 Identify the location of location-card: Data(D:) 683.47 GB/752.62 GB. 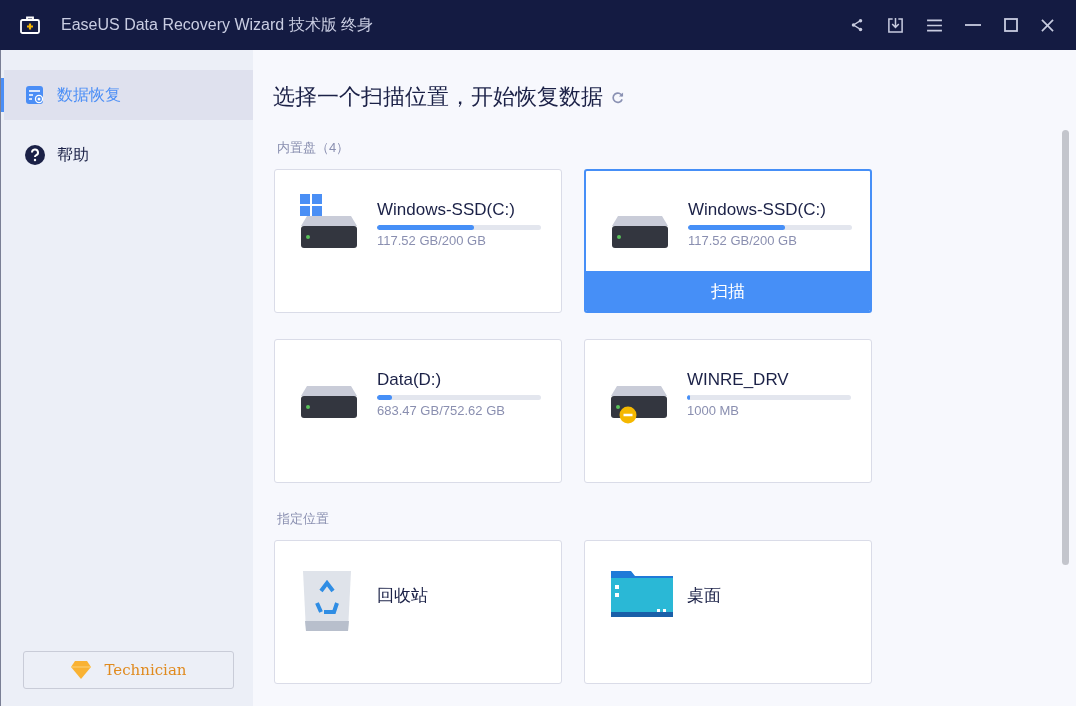
(418, 411).